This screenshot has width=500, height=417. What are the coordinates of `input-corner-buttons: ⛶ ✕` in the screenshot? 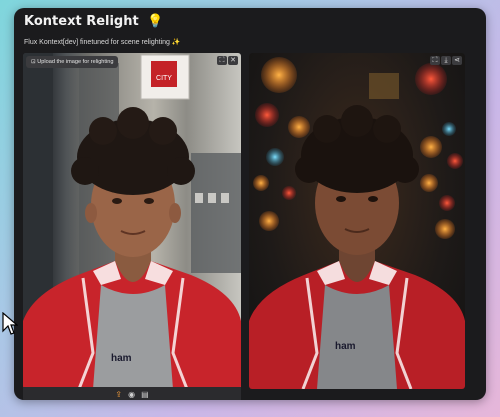 It's located at (227, 60).